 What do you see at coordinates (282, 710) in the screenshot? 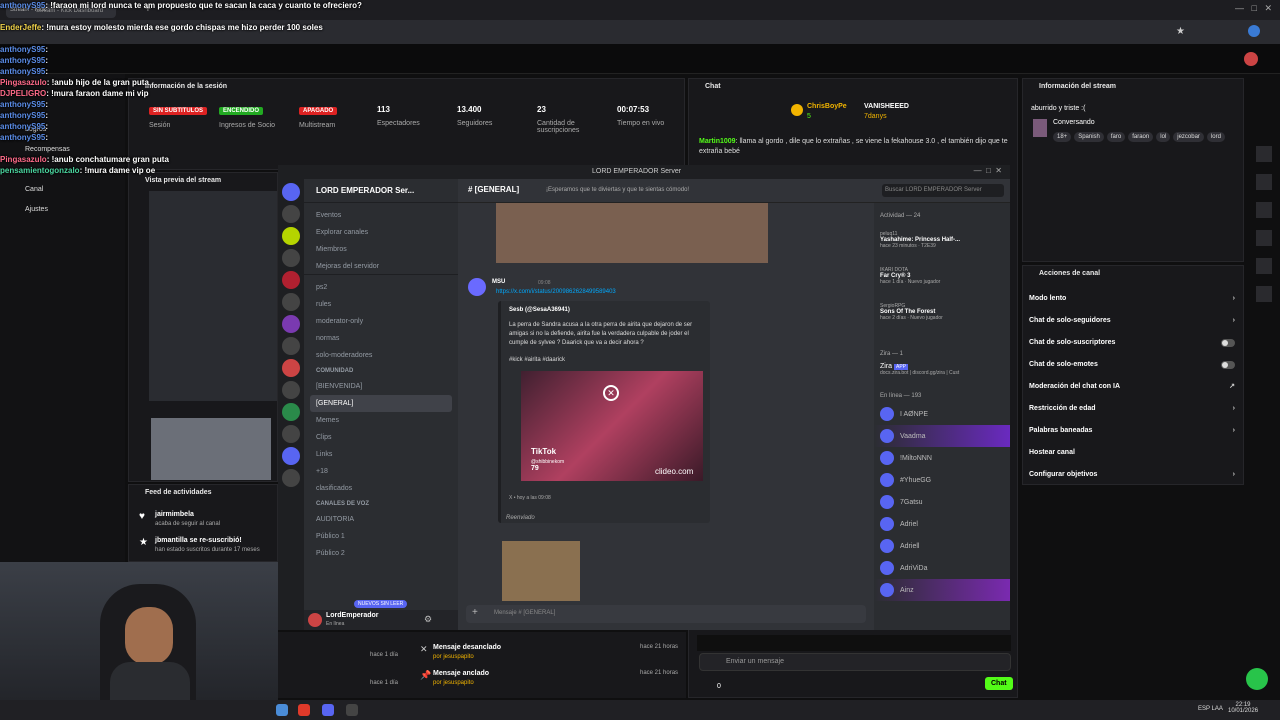
I see `browser-taskbar-icon` at bounding box center [282, 710].